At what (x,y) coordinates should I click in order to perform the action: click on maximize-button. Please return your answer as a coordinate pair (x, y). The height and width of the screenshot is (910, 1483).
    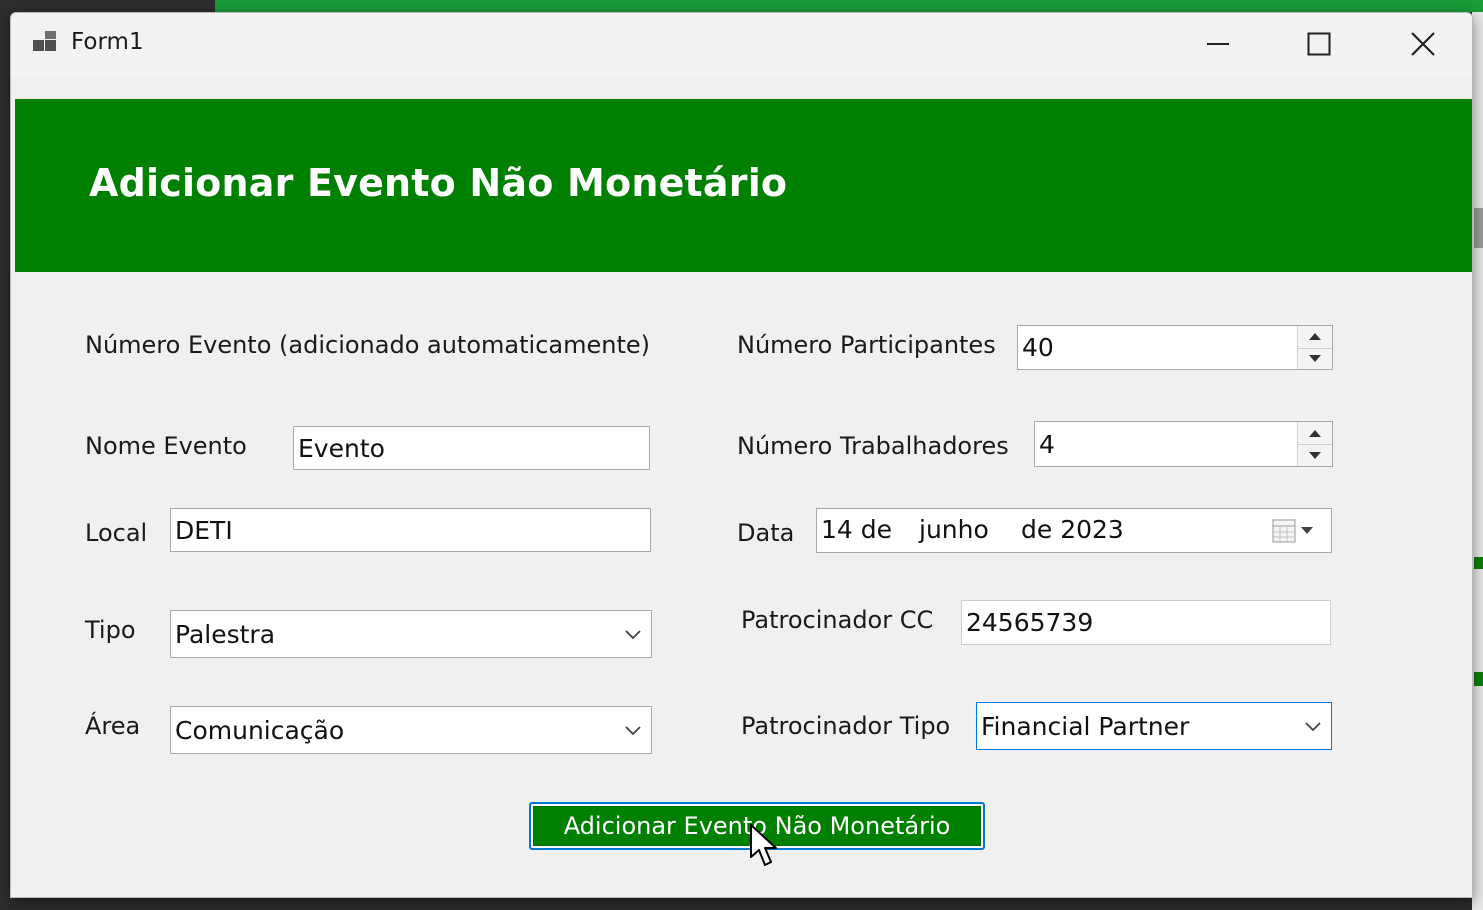
    Looking at the image, I should click on (1319, 44).